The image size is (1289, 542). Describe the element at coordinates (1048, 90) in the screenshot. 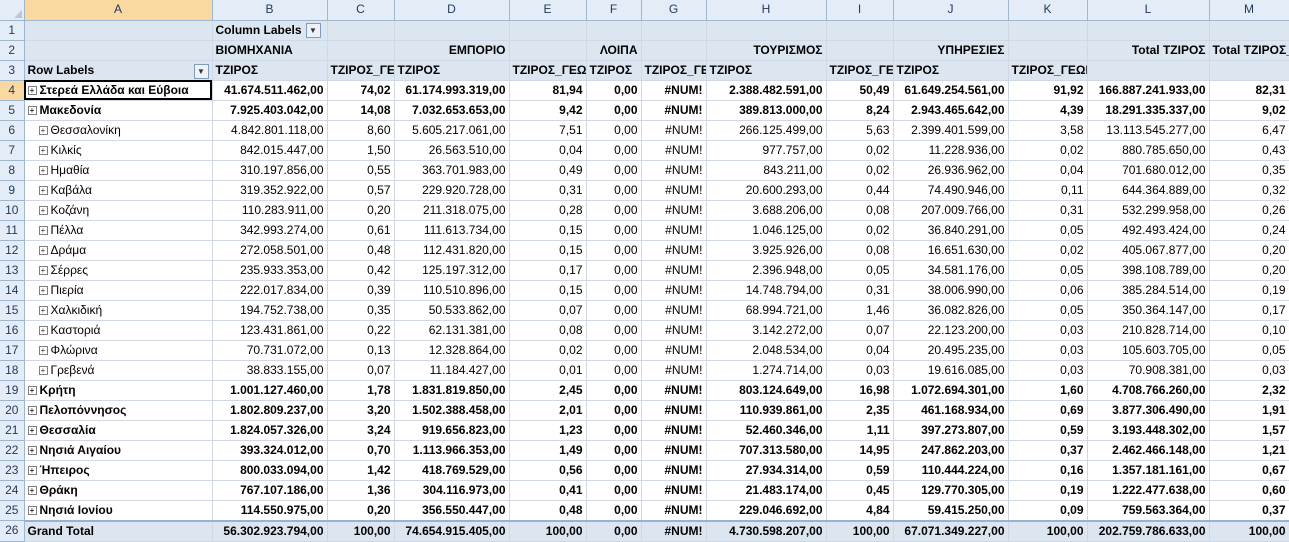

I see `value-cell: 91,92` at that location.